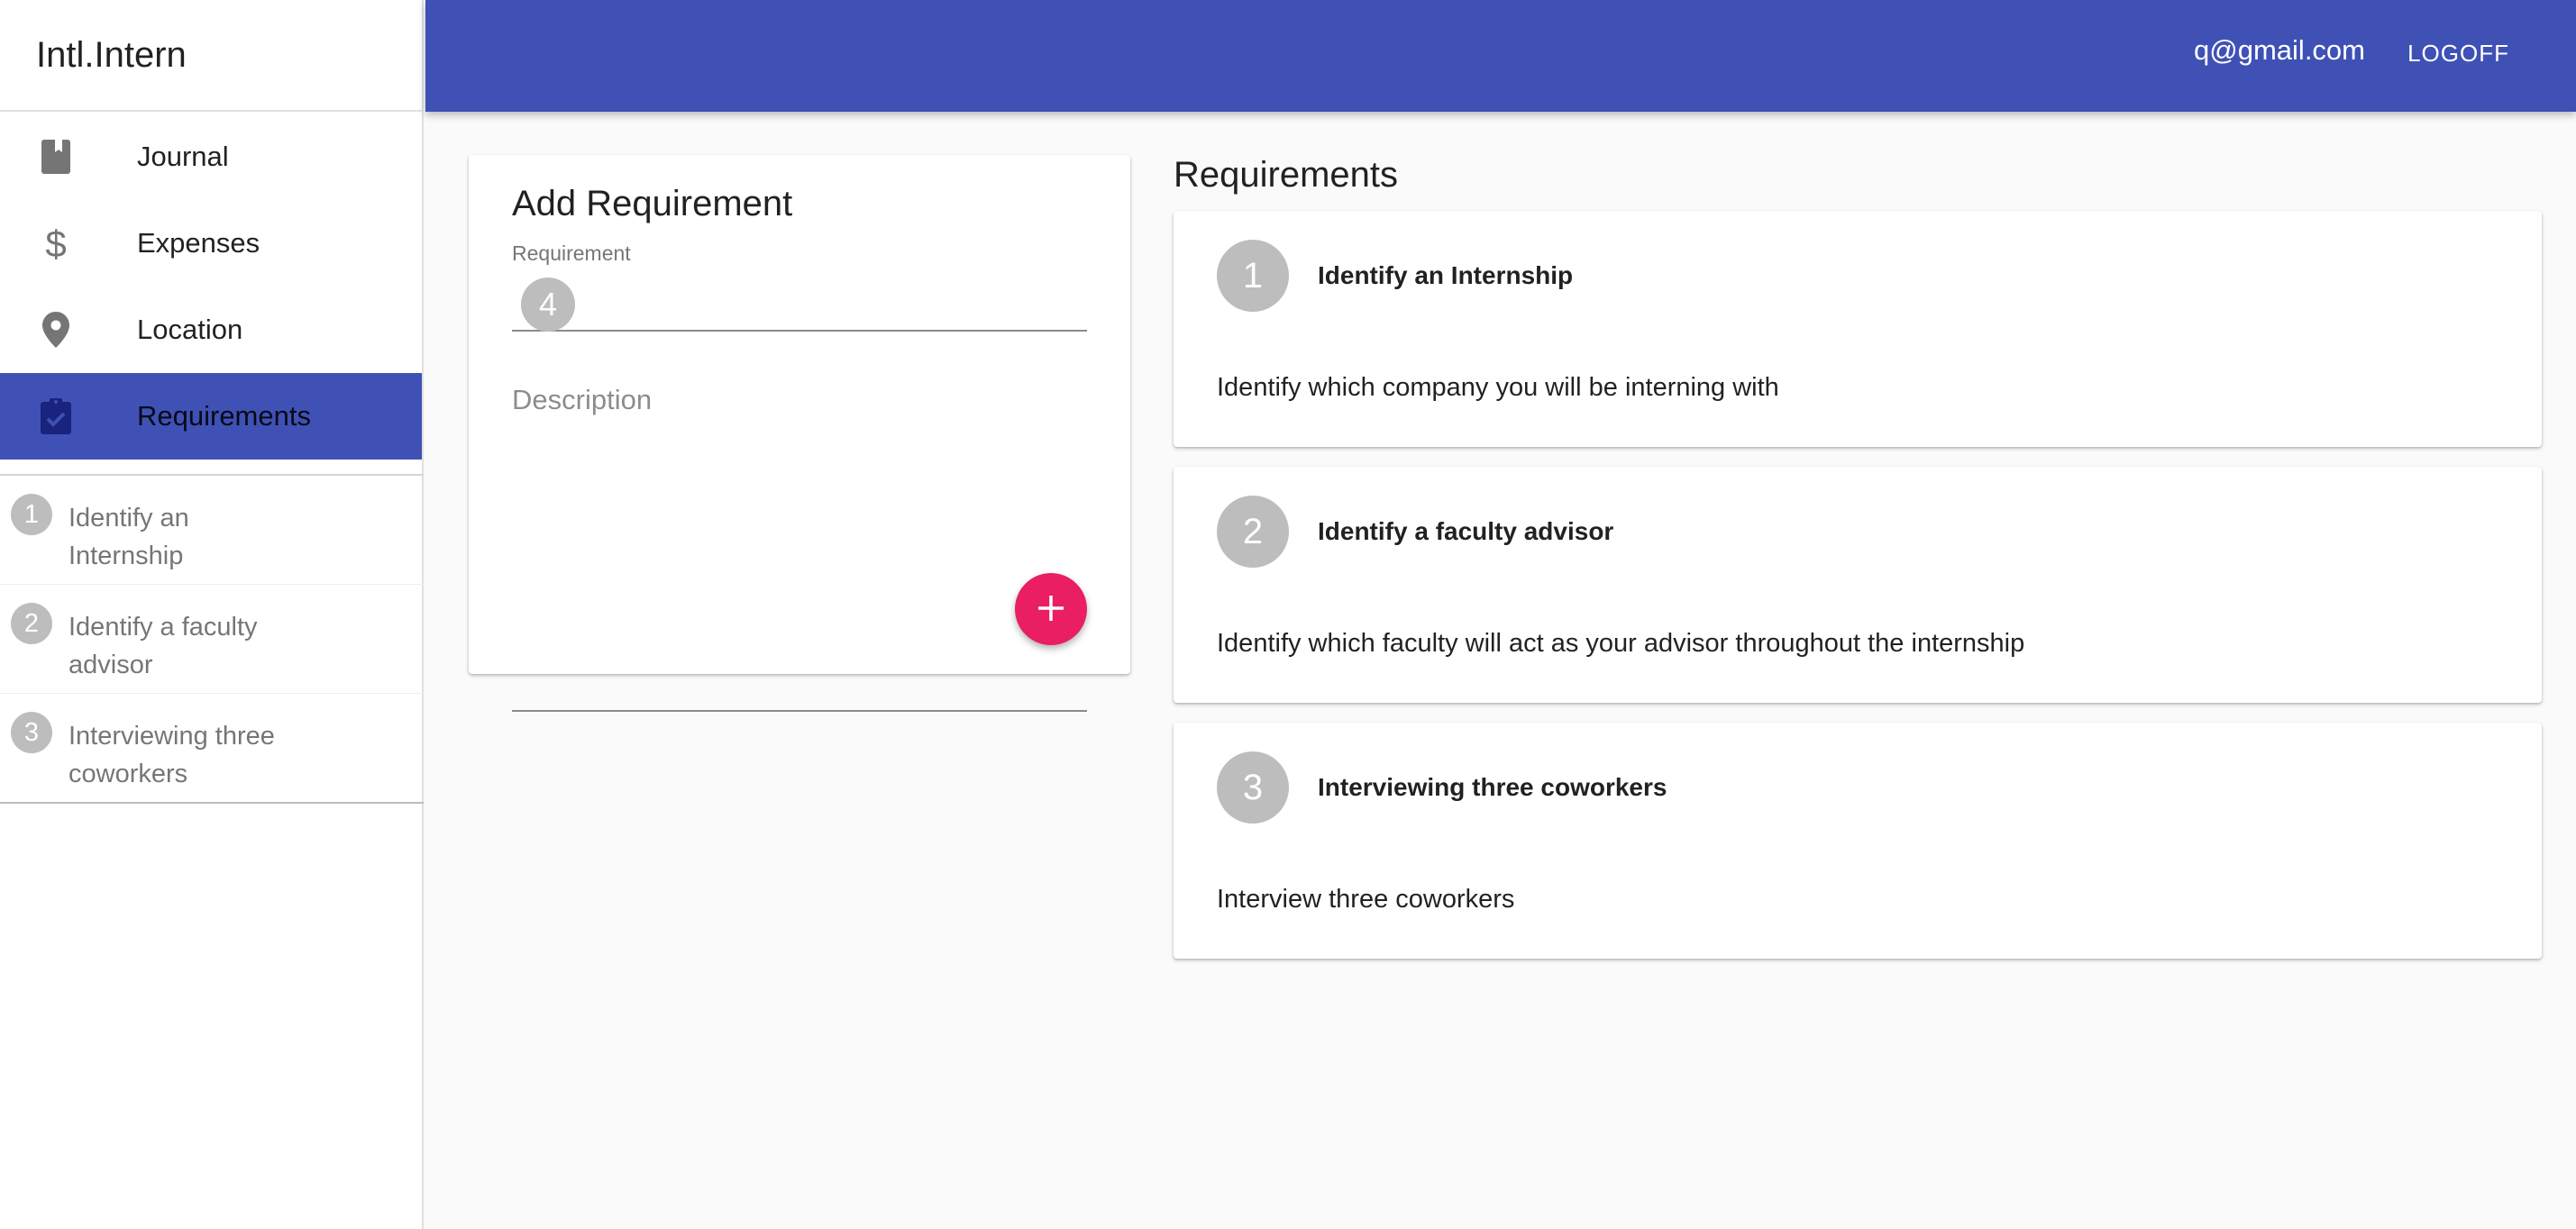 The height and width of the screenshot is (1229, 2576). What do you see at coordinates (1286, 175) in the screenshot?
I see `requirements-heading: Requirements` at bounding box center [1286, 175].